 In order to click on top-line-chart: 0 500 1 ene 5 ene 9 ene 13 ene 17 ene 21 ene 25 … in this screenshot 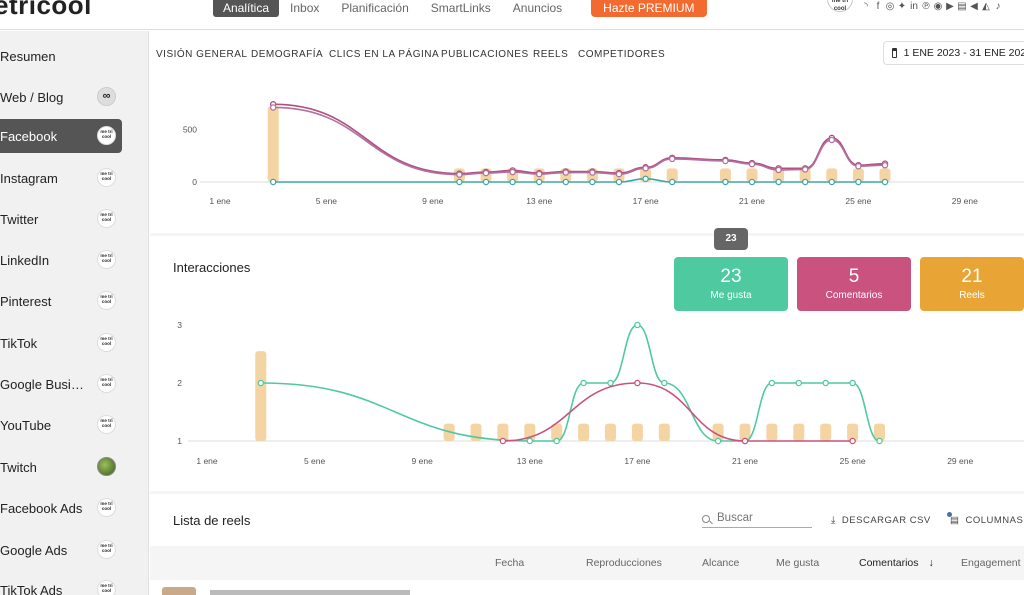, I will do `click(603, 153)`.